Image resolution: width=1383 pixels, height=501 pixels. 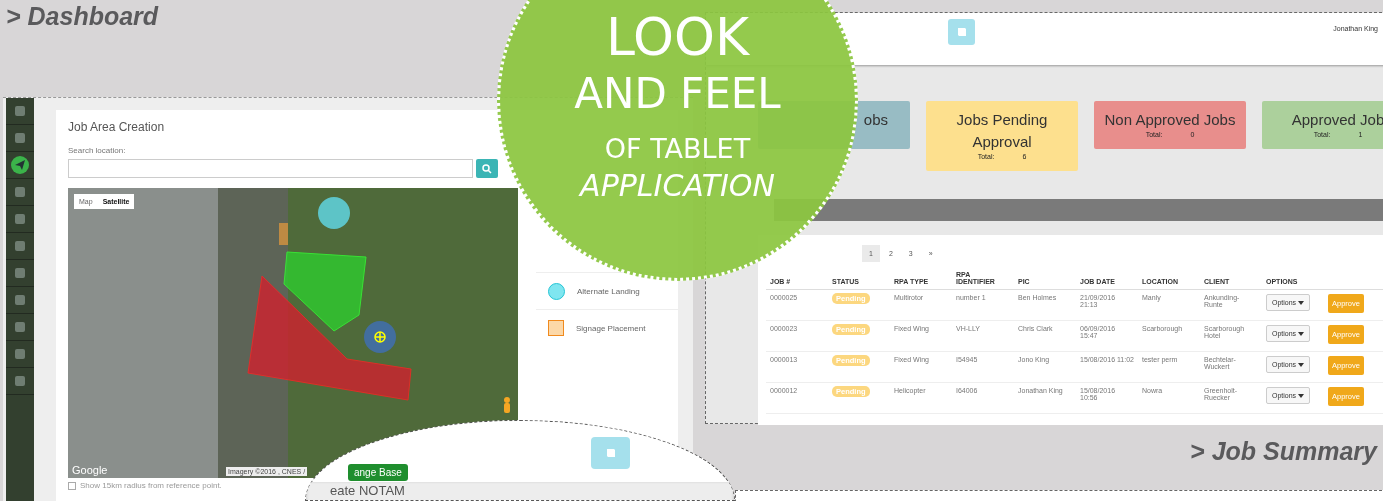 I want to click on legend-label: Signage Placement, so click(x=611, y=328).